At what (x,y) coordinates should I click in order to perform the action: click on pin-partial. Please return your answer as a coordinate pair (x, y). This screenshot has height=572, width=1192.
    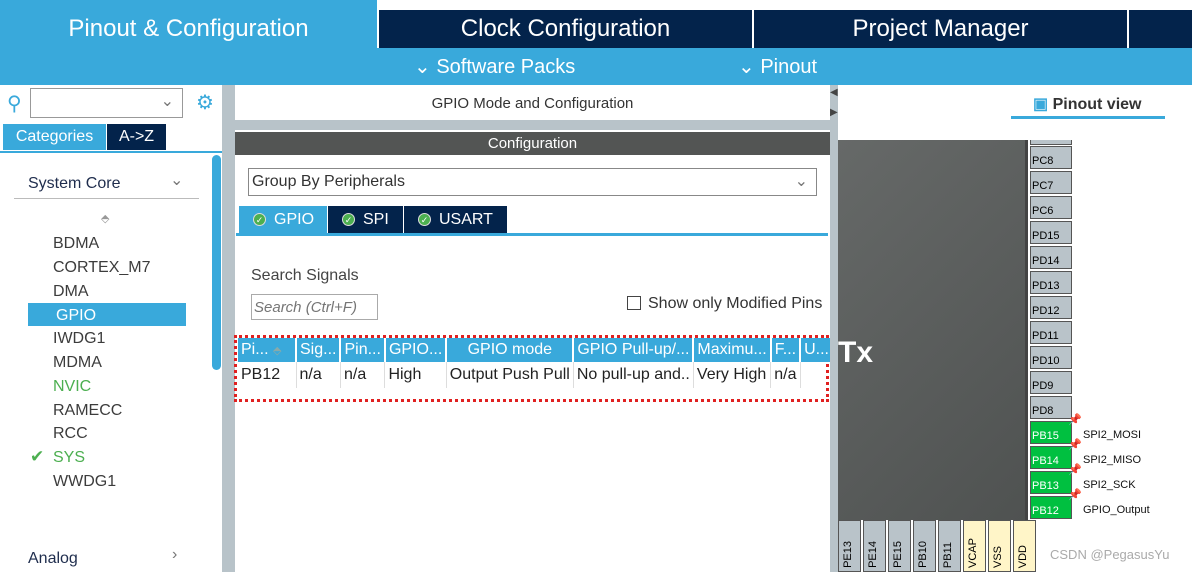
    Looking at the image, I should click on (1051, 142).